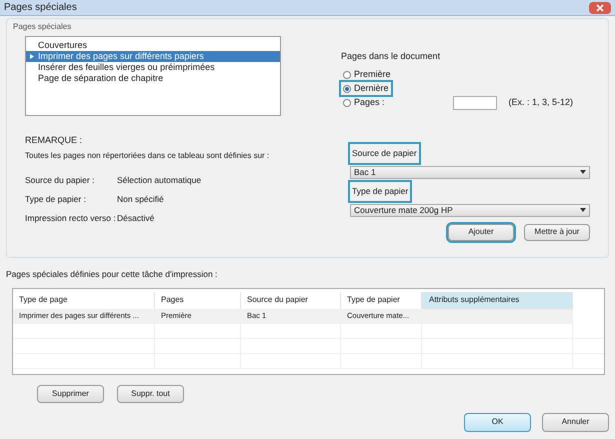  What do you see at coordinates (367, 75) in the screenshot?
I see `radio-option: Première` at bounding box center [367, 75].